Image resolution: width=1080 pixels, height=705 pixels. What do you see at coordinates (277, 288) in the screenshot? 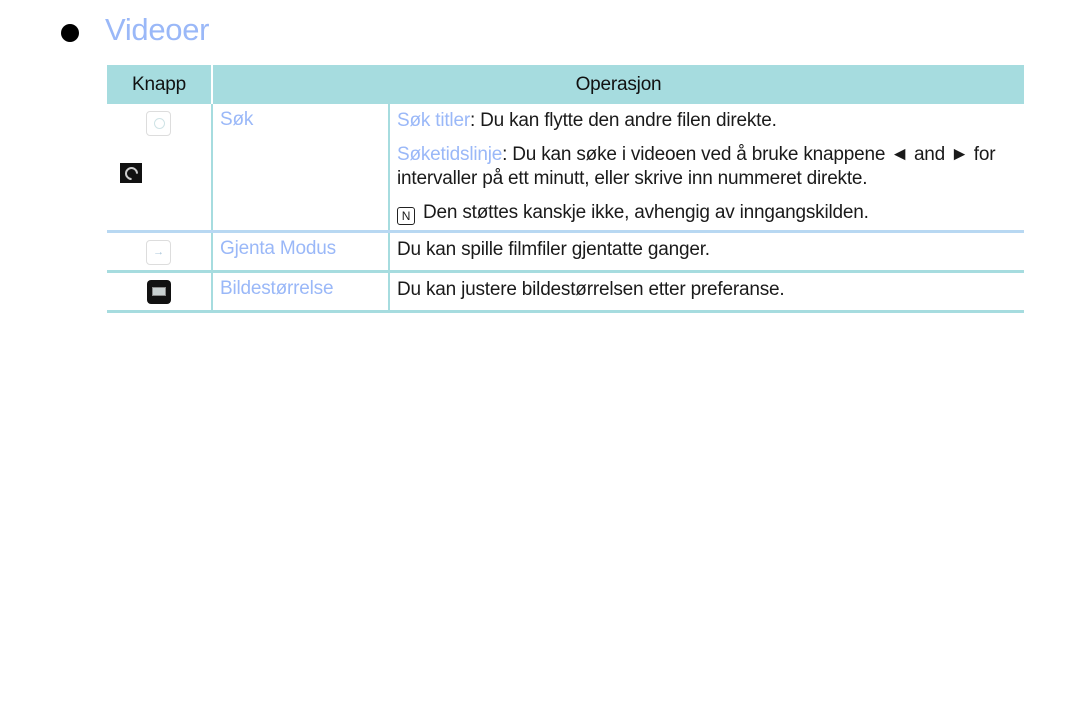
I see `function-name: Bildestørrelse` at bounding box center [277, 288].